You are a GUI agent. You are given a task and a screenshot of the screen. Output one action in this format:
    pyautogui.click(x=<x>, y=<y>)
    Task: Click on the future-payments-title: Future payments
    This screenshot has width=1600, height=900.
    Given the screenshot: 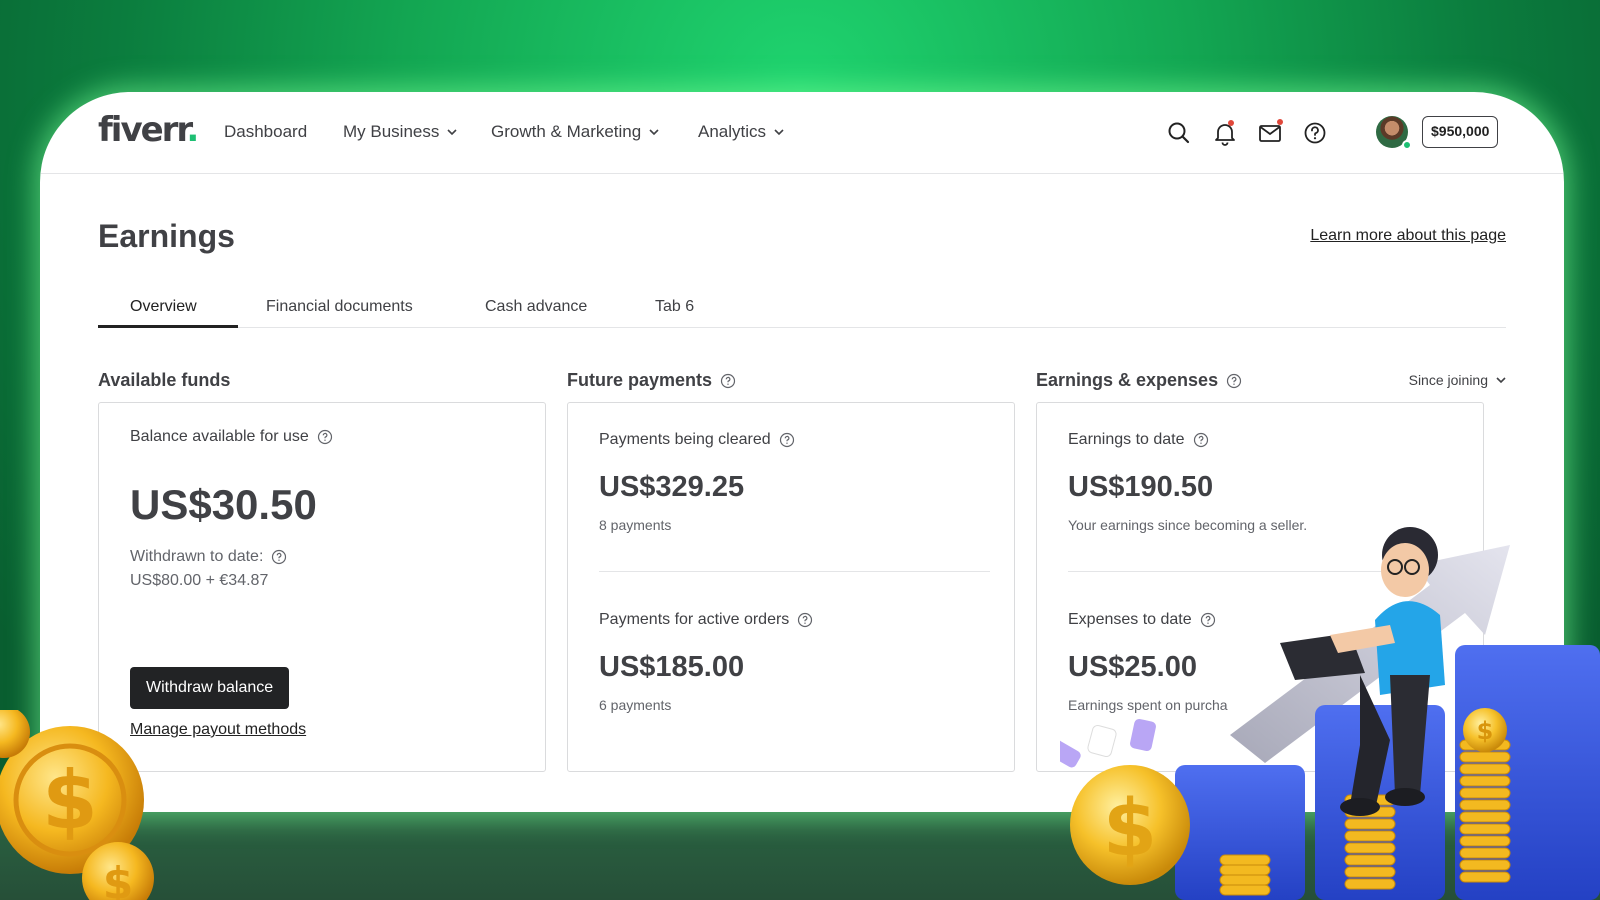 What is the action you would take?
    pyautogui.click(x=651, y=380)
    